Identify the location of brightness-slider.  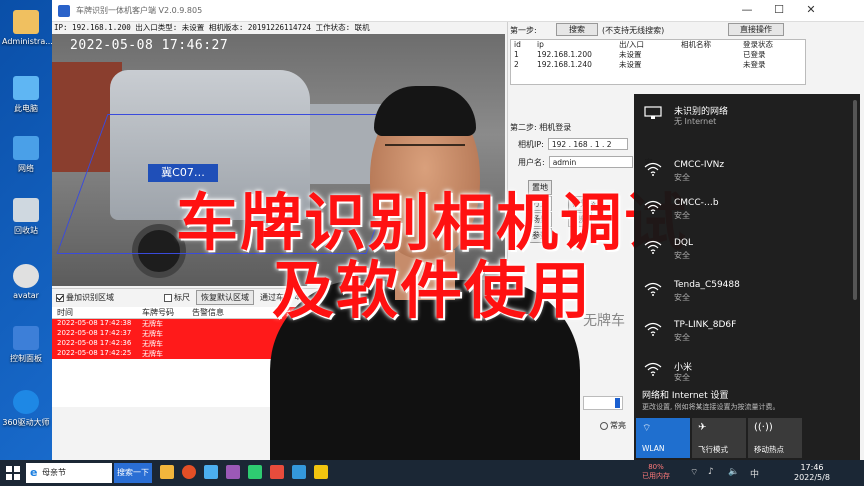
(603, 403).